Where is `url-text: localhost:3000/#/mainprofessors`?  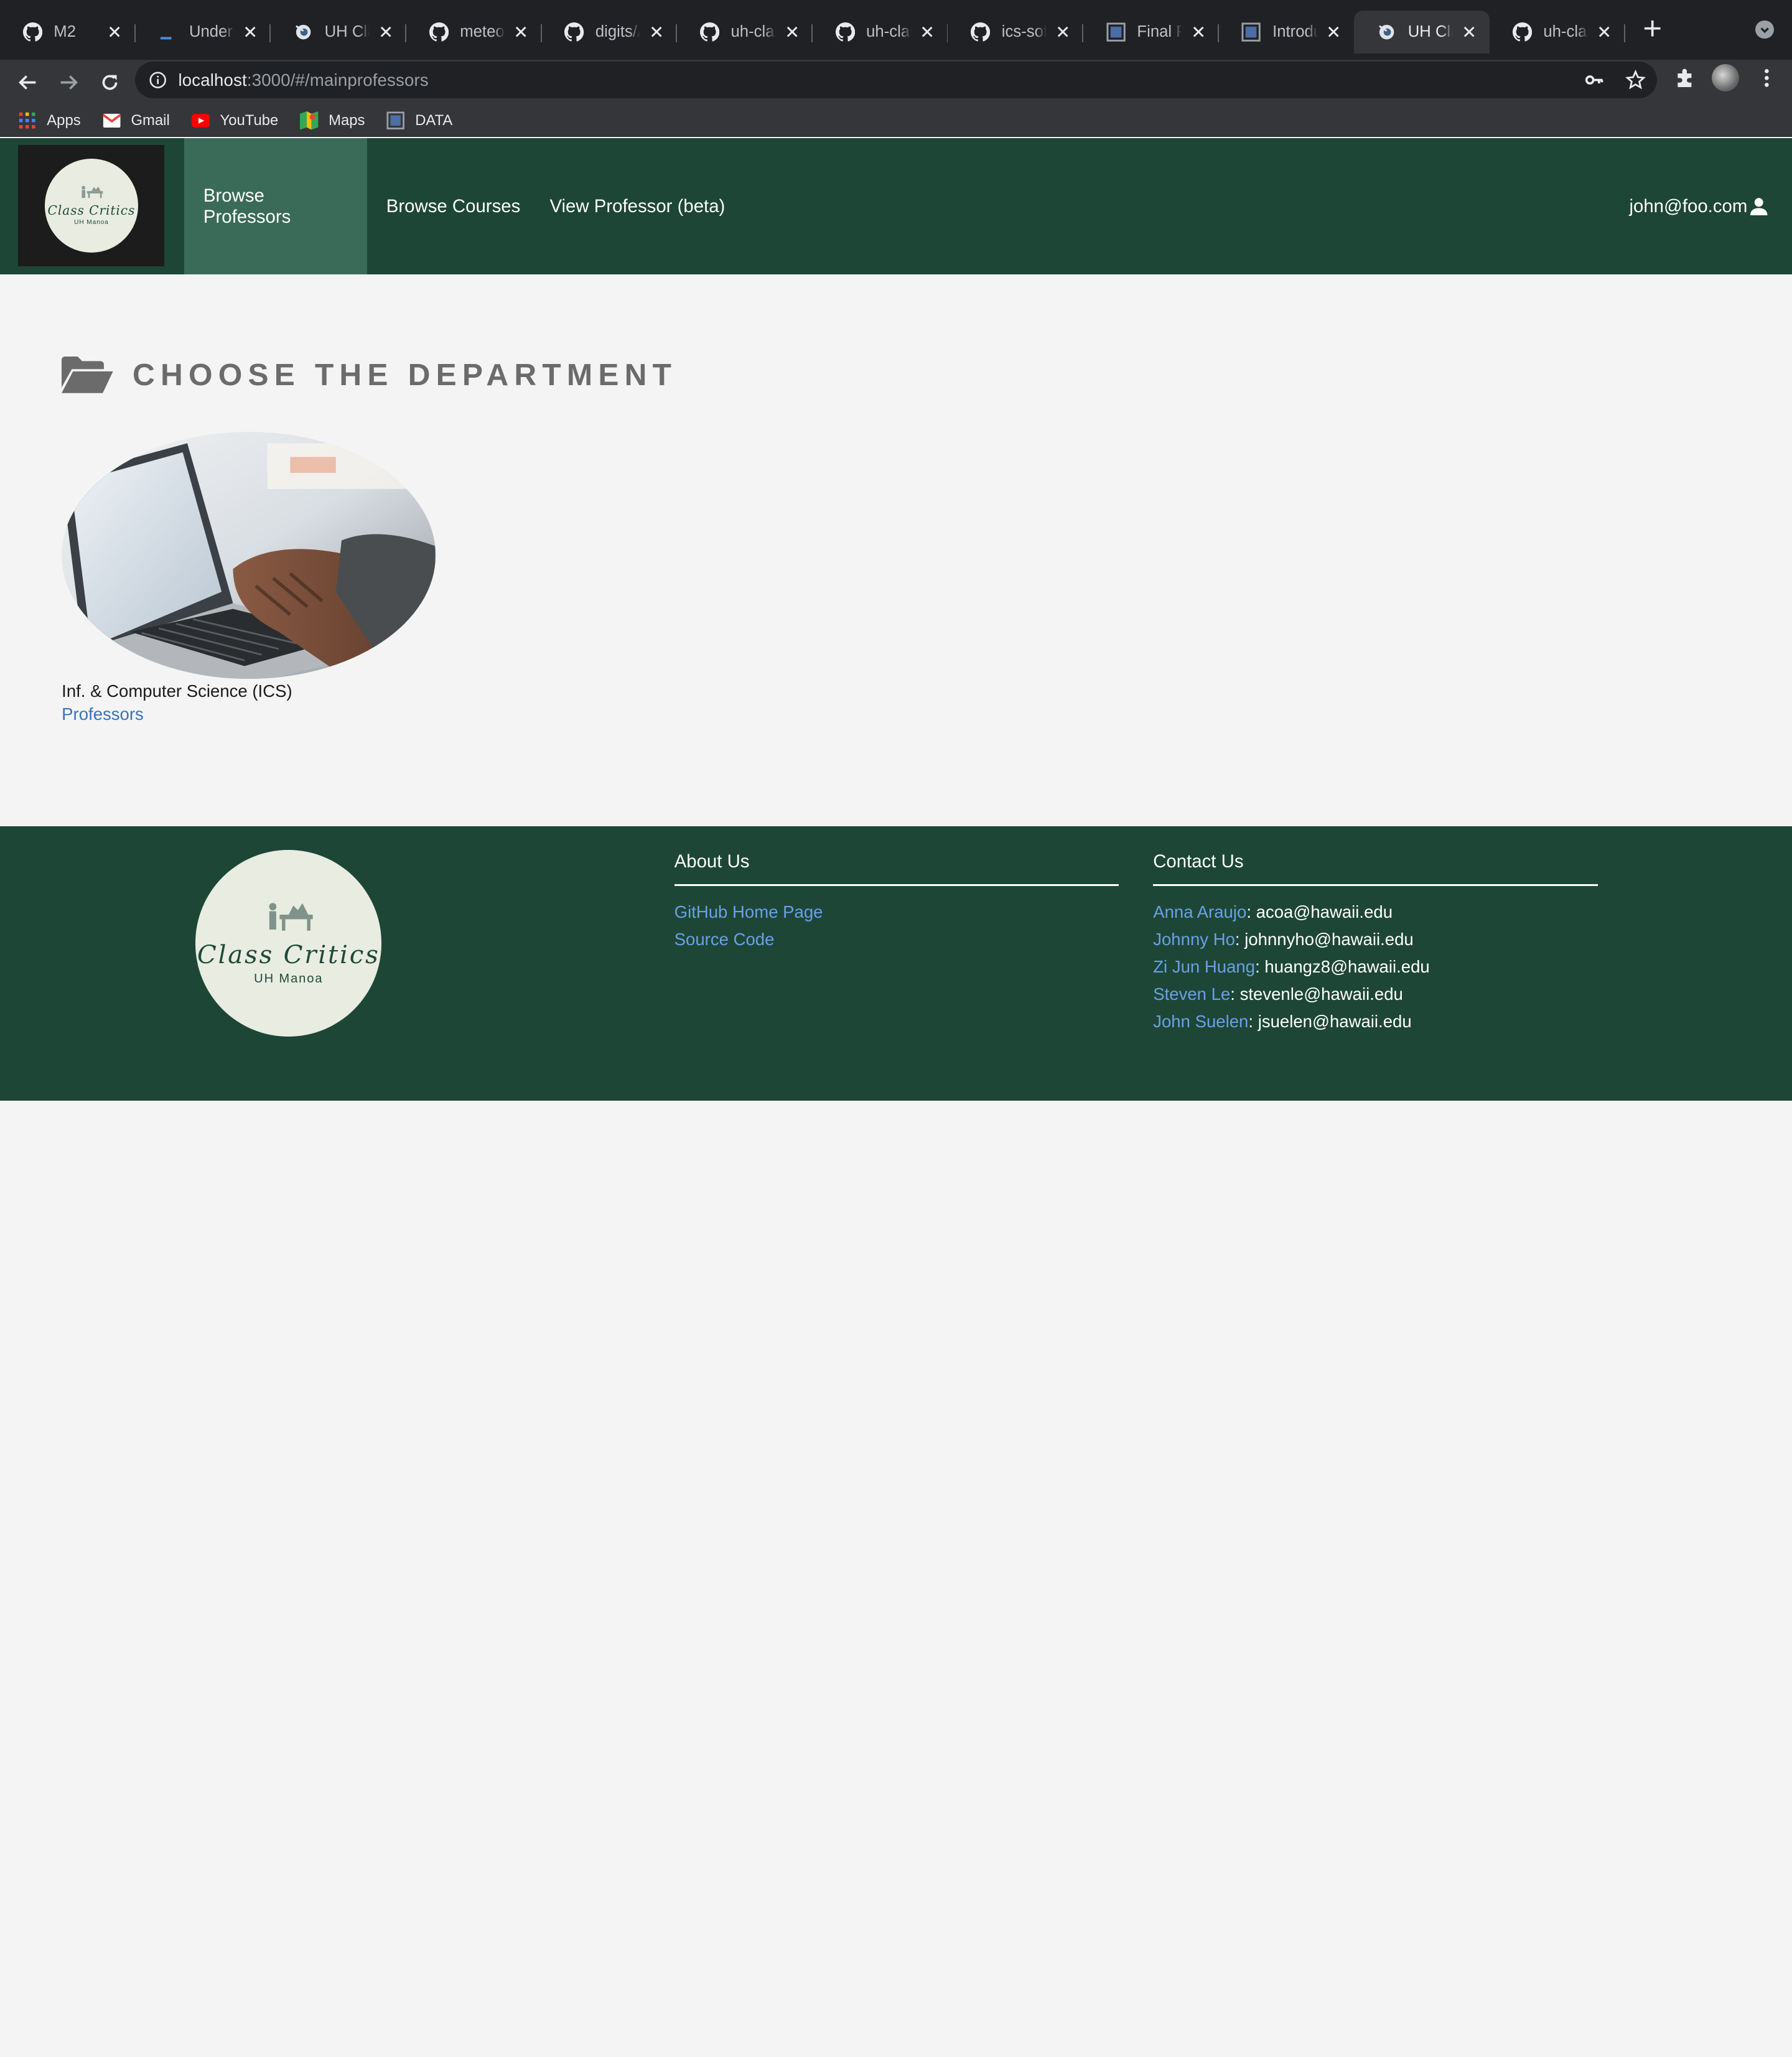 url-text: localhost:3000/#/mainprofessors is located at coordinates (303, 80).